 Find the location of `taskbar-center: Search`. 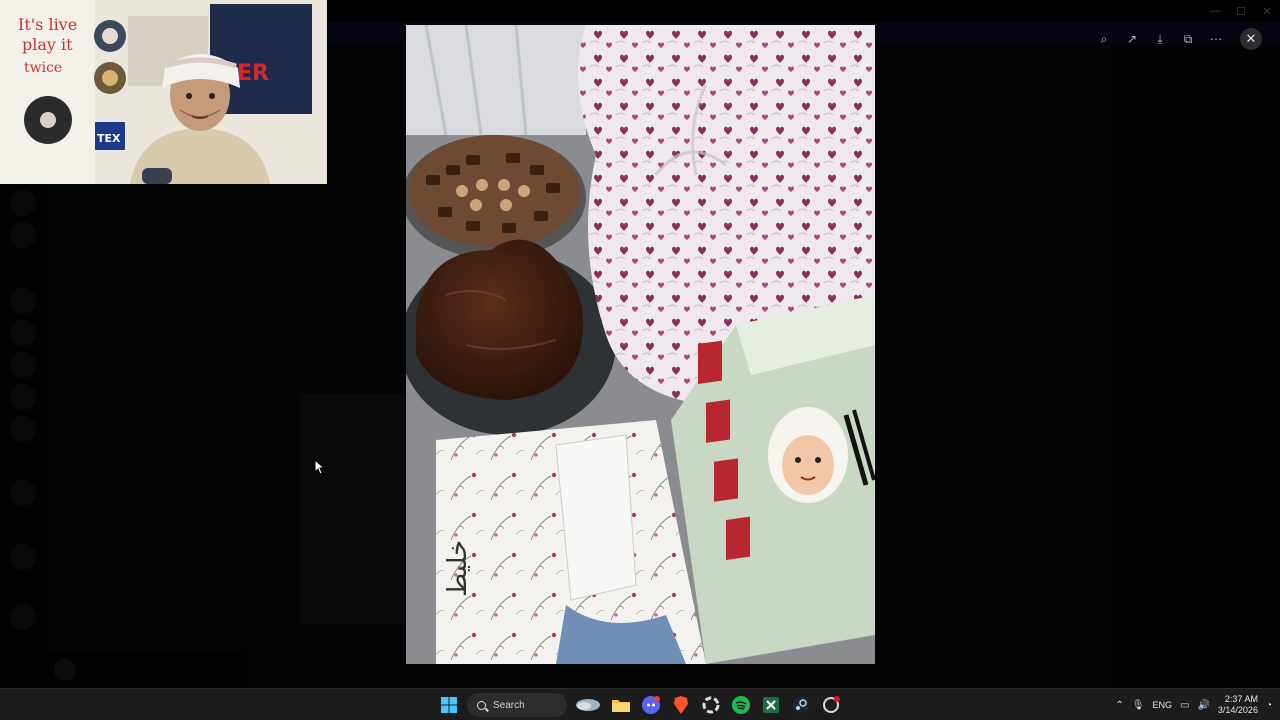

taskbar-center: Search is located at coordinates (640, 705).